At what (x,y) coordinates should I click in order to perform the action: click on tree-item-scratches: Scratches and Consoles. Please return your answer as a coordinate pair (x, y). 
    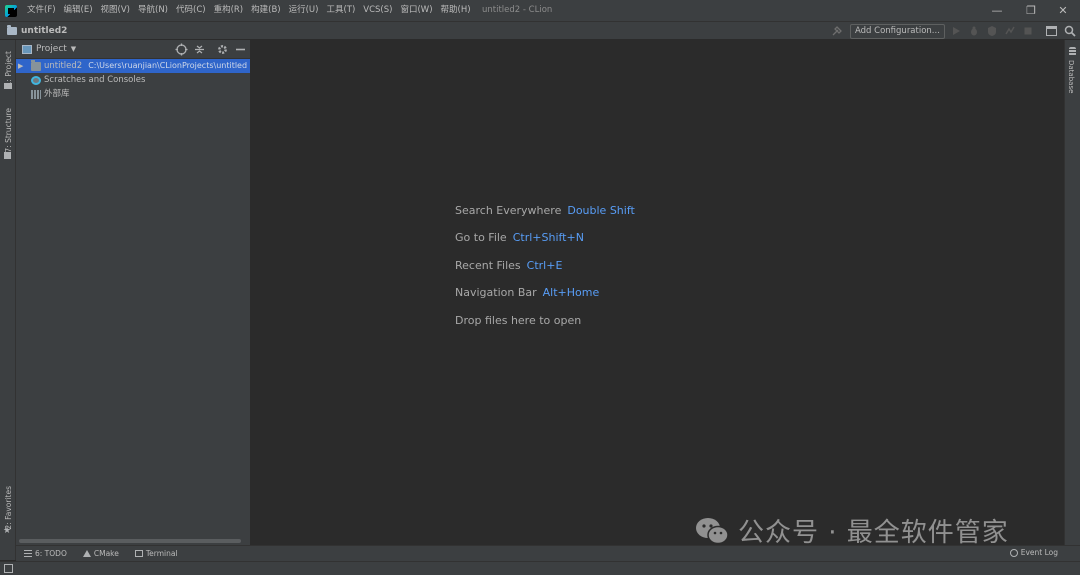
    Looking at the image, I should click on (133, 80).